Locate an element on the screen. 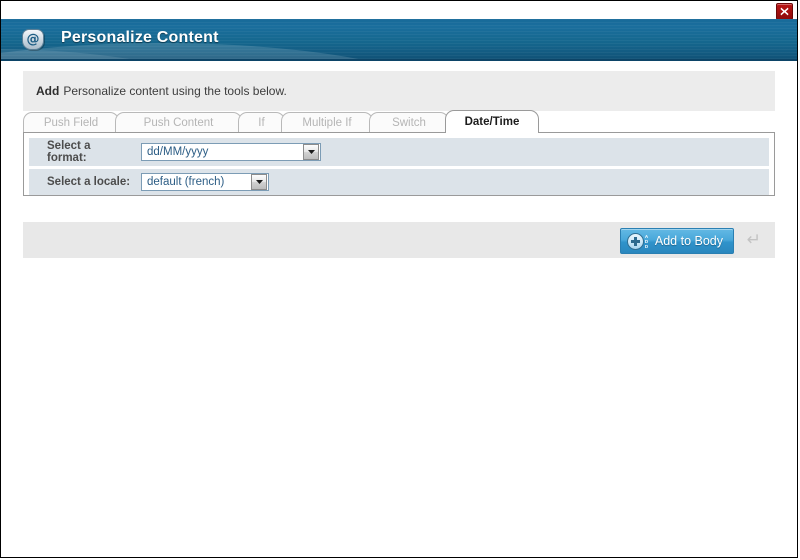 The image size is (800, 560). instruction-banner-bold: Add is located at coordinates (48, 91).